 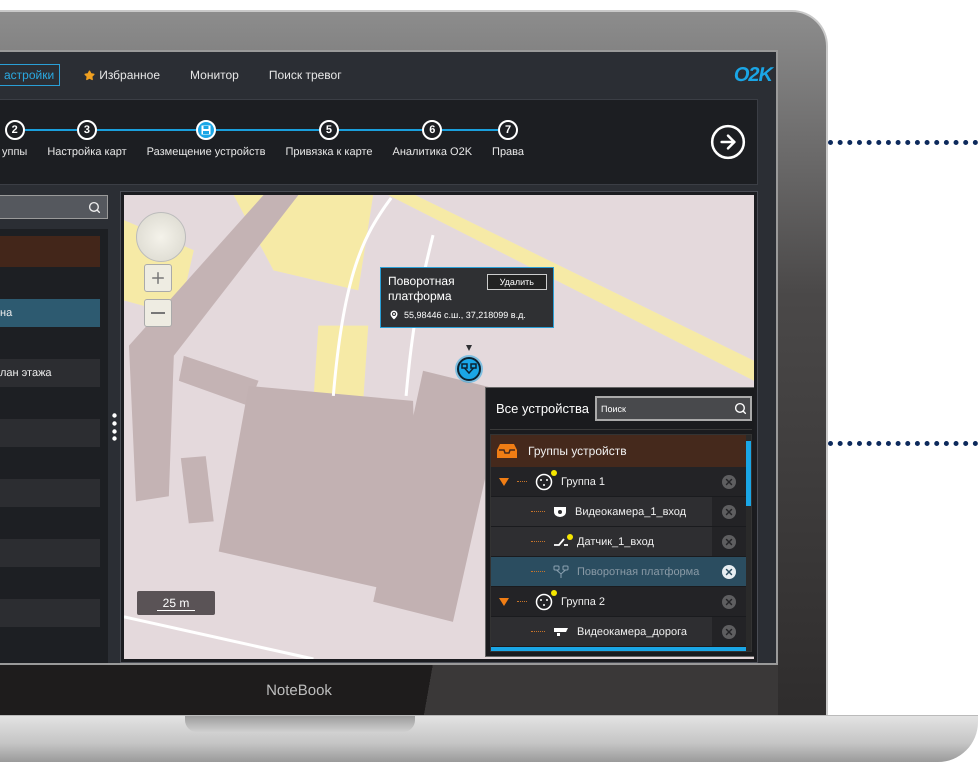 What do you see at coordinates (508, 130) in the screenshot?
I see `step-indicator: 7` at bounding box center [508, 130].